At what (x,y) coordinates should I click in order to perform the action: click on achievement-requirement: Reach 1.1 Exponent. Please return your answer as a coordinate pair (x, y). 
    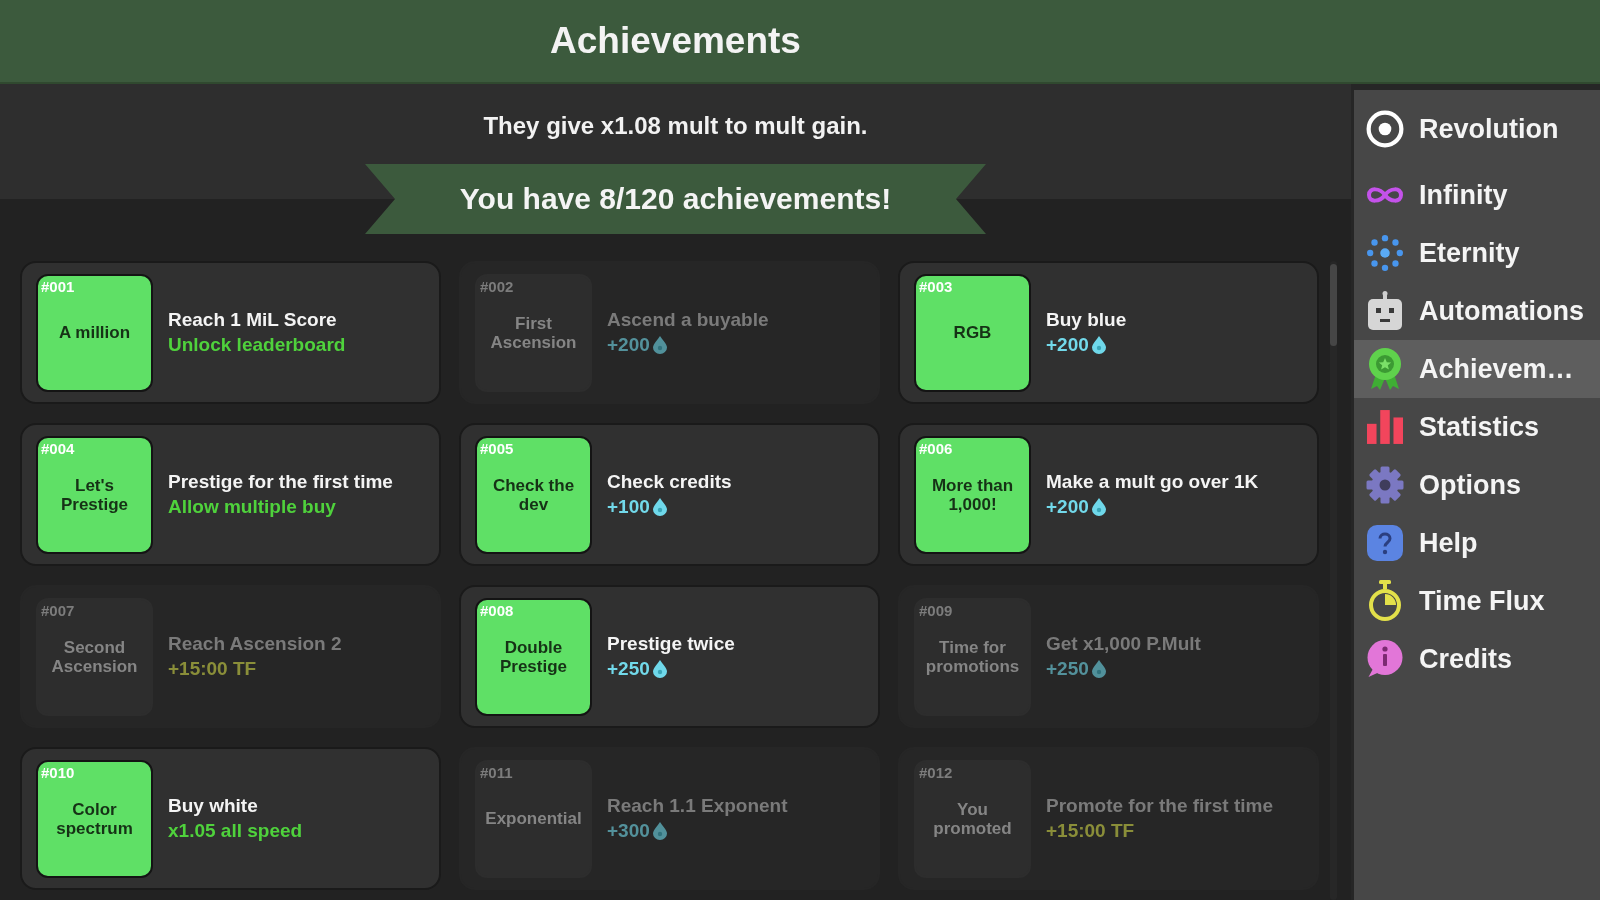
    Looking at the image, I should click on (697, 806).